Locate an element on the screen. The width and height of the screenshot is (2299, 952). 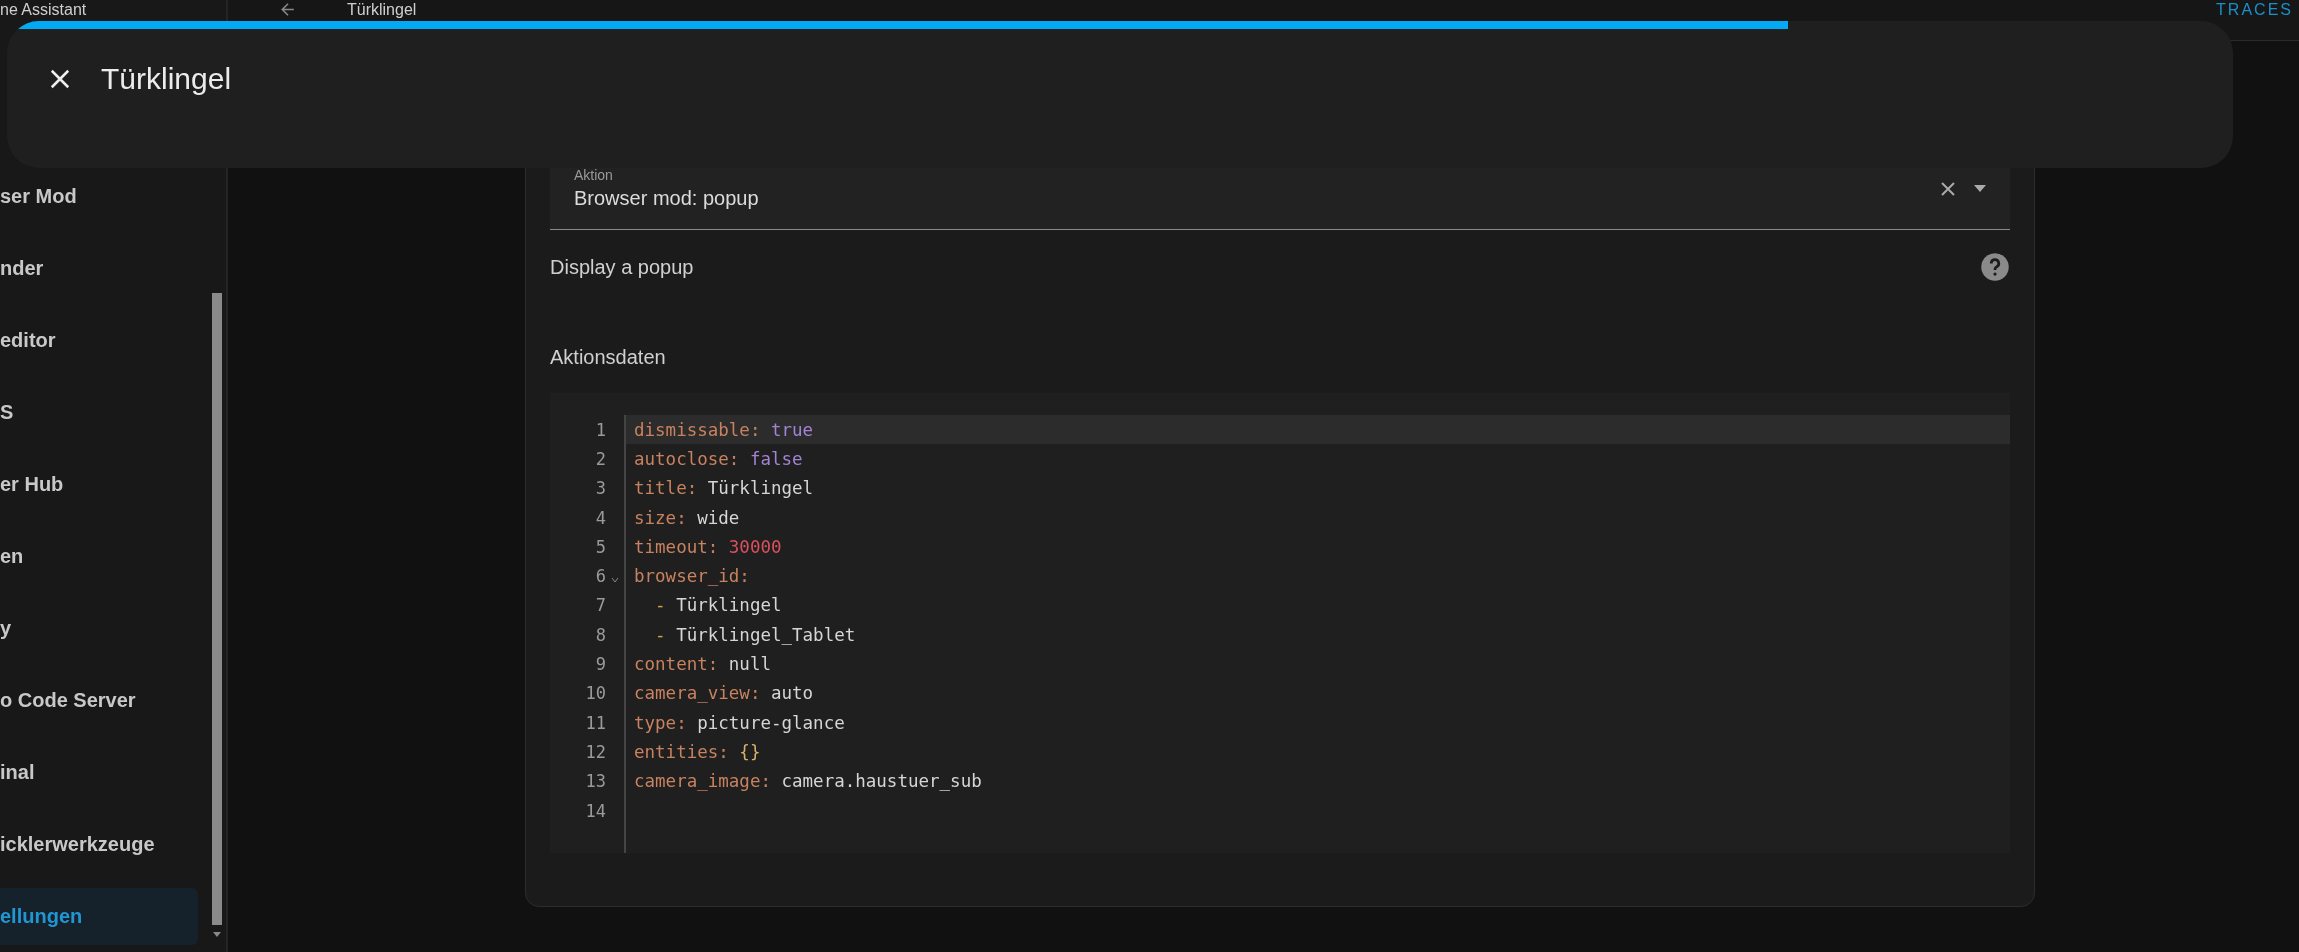
action-description: Display a popup is located at coordinates (622, 267).